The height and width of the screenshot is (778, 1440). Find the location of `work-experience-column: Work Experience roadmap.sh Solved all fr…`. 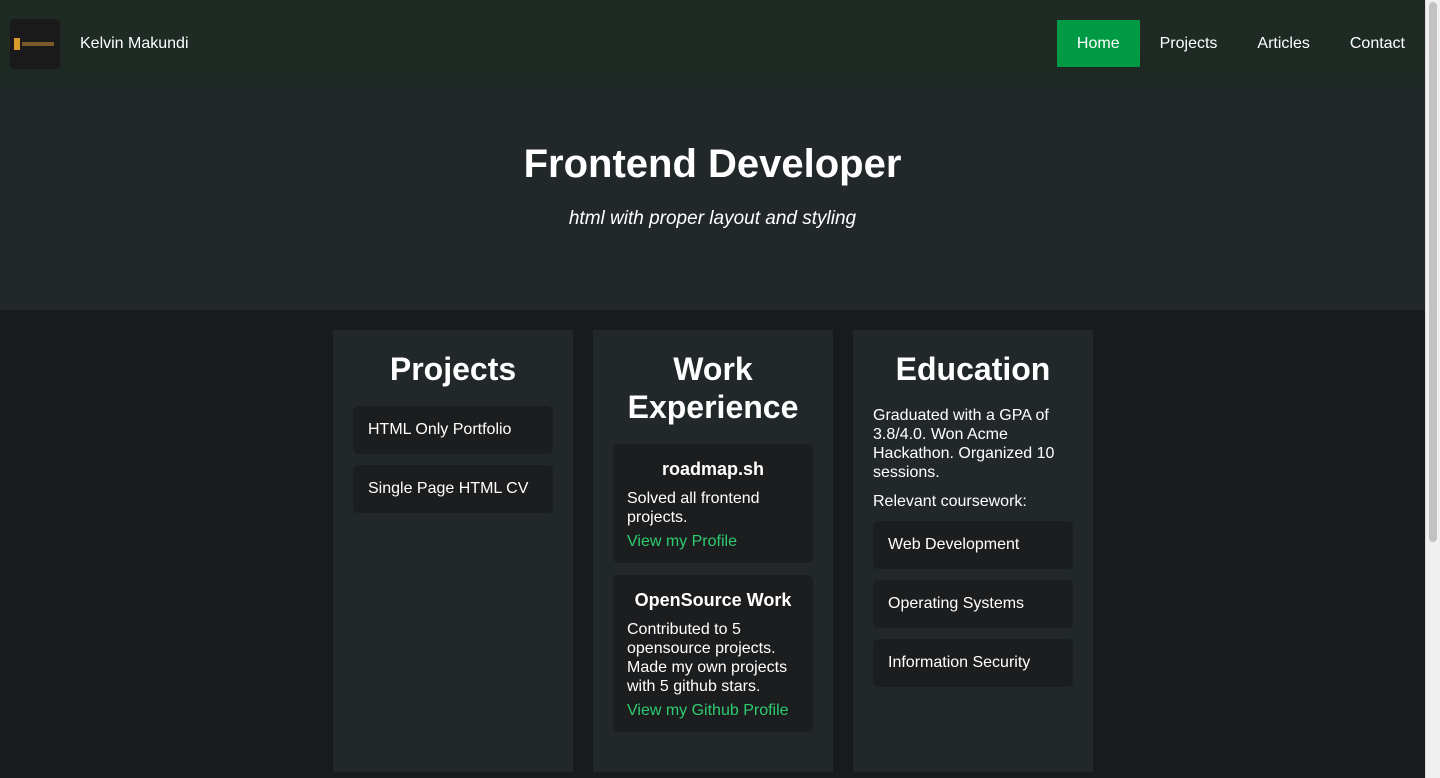

work-experience-column: Work Experience roadmap.sh Solved all fr… is located at coordinates (713, 551).